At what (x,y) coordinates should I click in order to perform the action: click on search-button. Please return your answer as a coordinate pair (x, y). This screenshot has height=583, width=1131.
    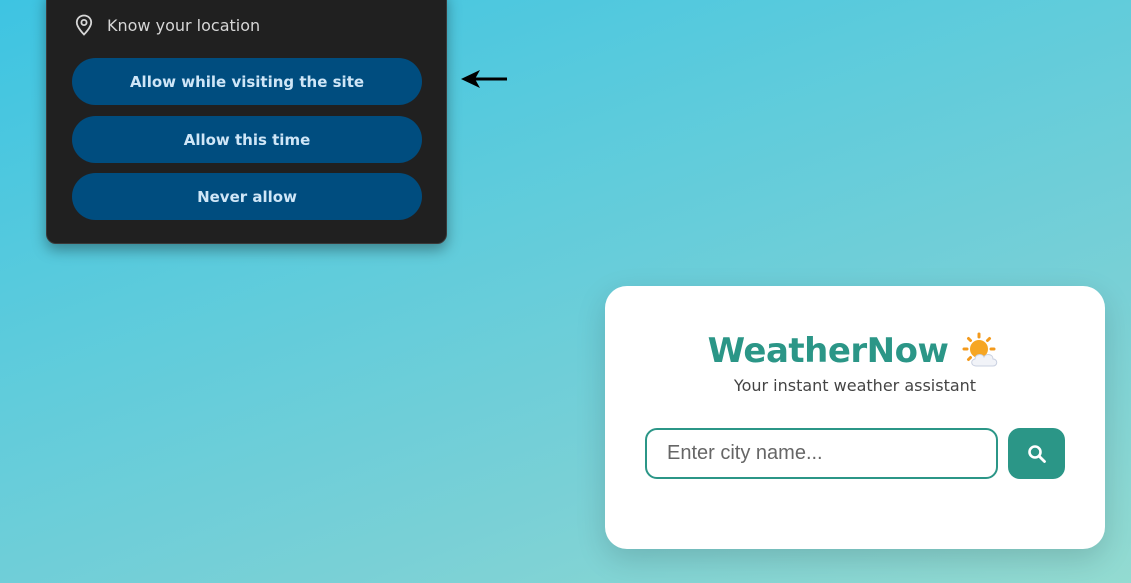
    Looking at the image, I should click on (1036, 453).